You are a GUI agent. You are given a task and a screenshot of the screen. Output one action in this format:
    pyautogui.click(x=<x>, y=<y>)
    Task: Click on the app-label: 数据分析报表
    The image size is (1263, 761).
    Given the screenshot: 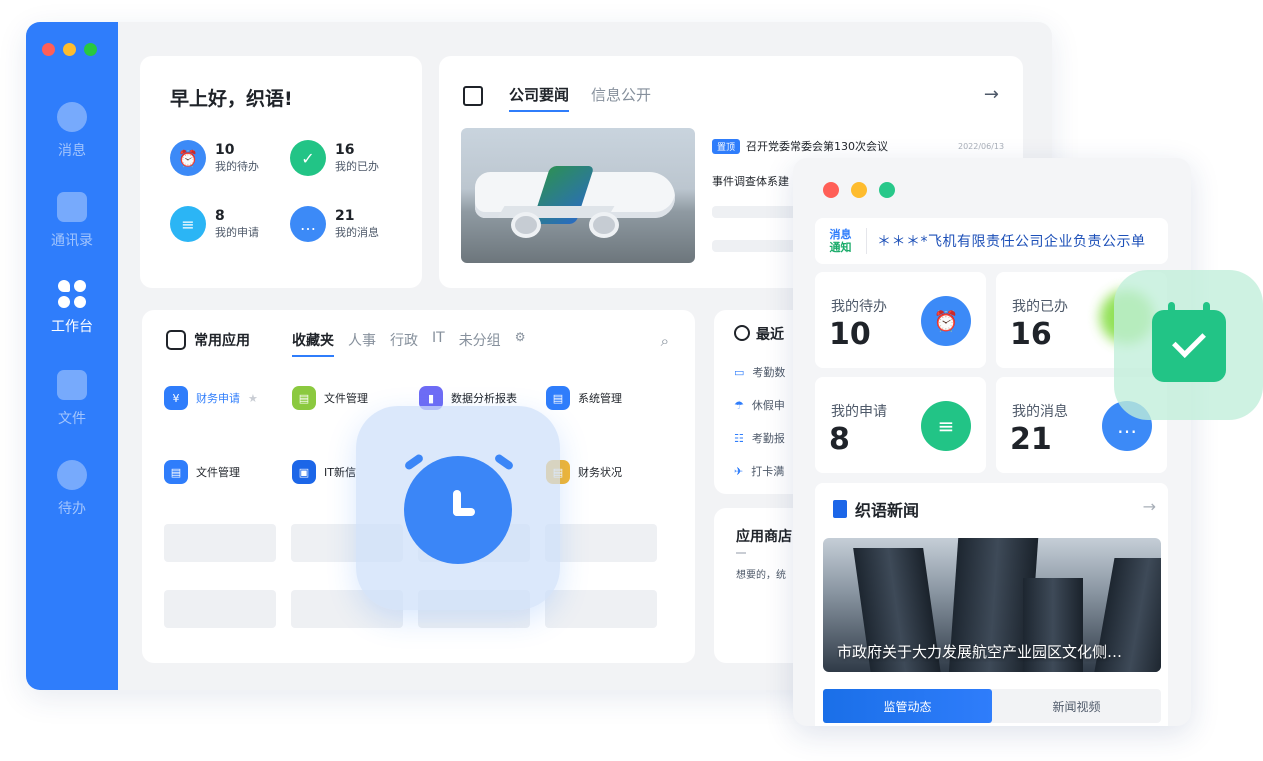 What is the action you would take?
    pyautogui.click(x=484, y=398)
    